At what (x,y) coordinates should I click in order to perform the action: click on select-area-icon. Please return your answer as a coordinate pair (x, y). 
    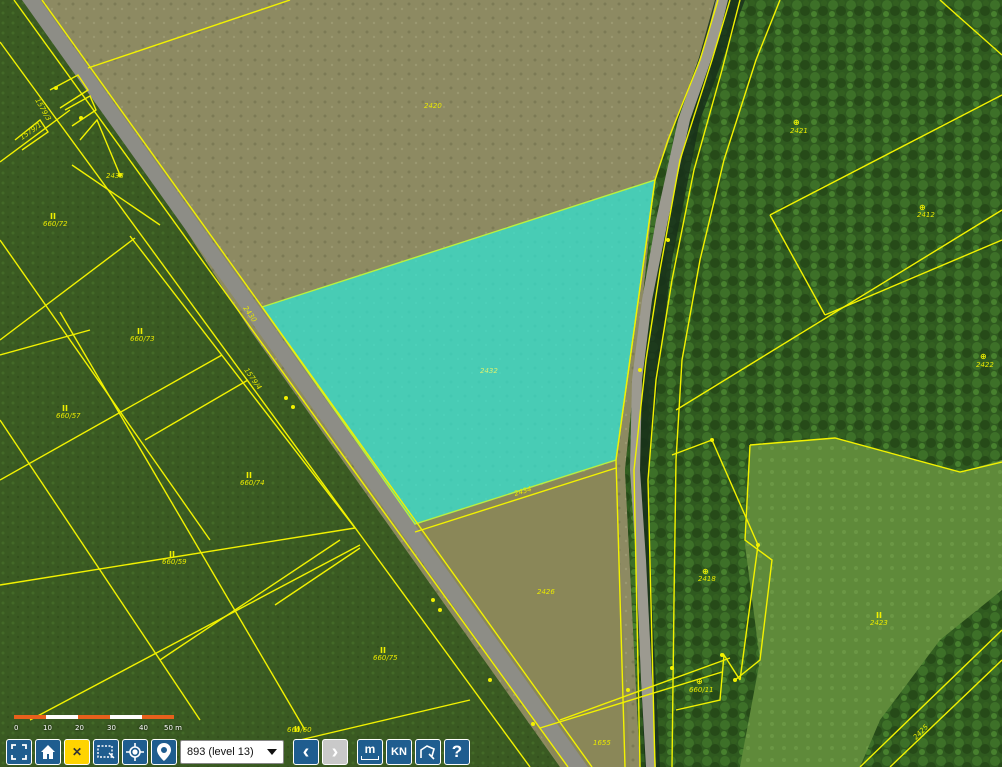
    Looking at the image, I should click on (106, 752).